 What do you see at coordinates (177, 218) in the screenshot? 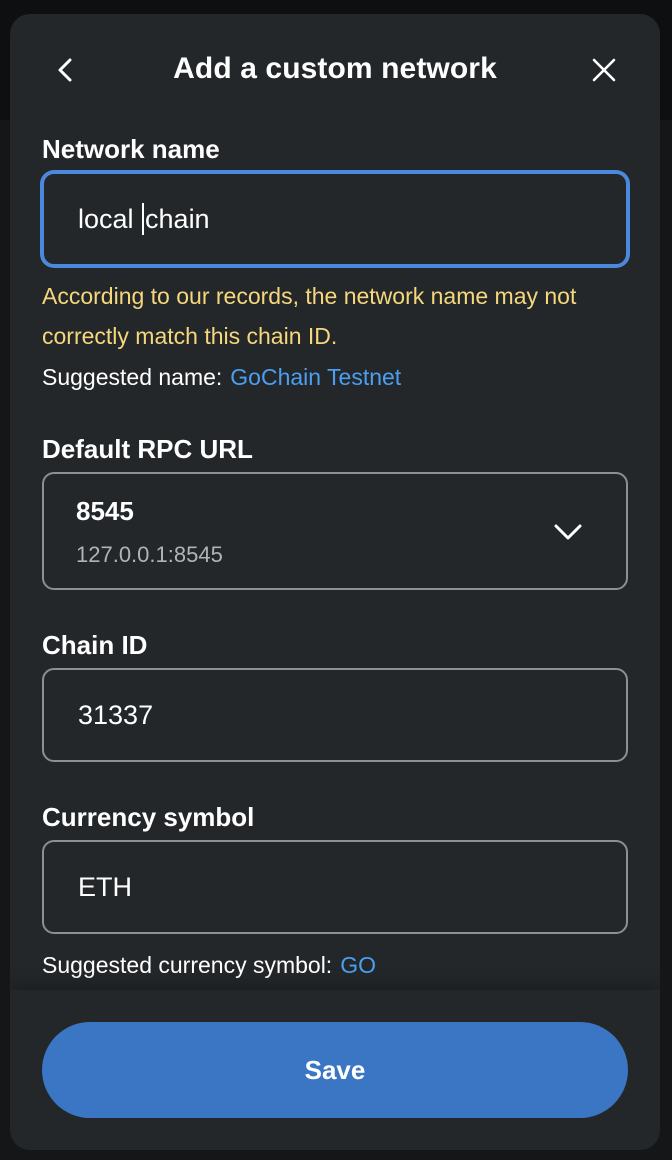
I see `network-name-value-end: chain` at bounding box center [177, 218].